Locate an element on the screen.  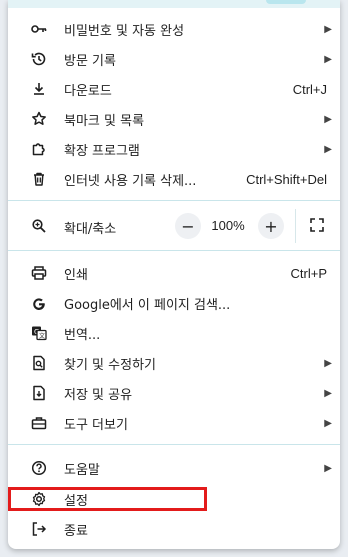
menu-item-exit: 종료 is located at coordinates (174, 529).